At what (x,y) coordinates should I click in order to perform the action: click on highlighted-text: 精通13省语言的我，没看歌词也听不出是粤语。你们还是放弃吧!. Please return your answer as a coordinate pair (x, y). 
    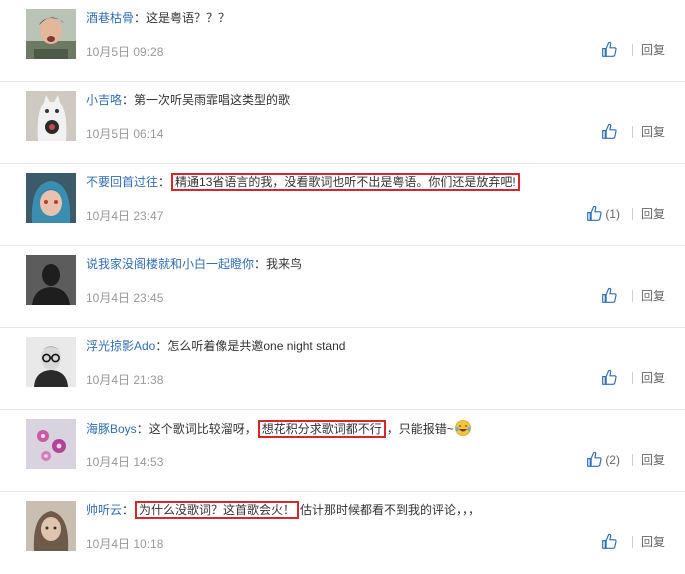
    Looking at the image, I should click on (345, 182).